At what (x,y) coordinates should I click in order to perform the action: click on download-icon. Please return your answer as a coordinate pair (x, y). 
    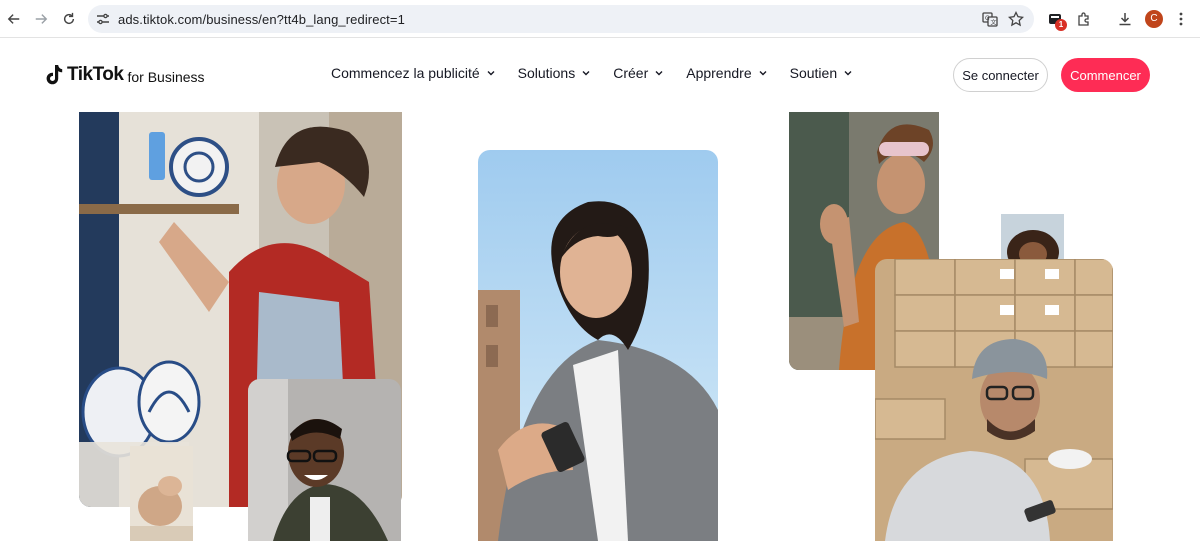
    Looking at the image, I should click on (1125, 19).